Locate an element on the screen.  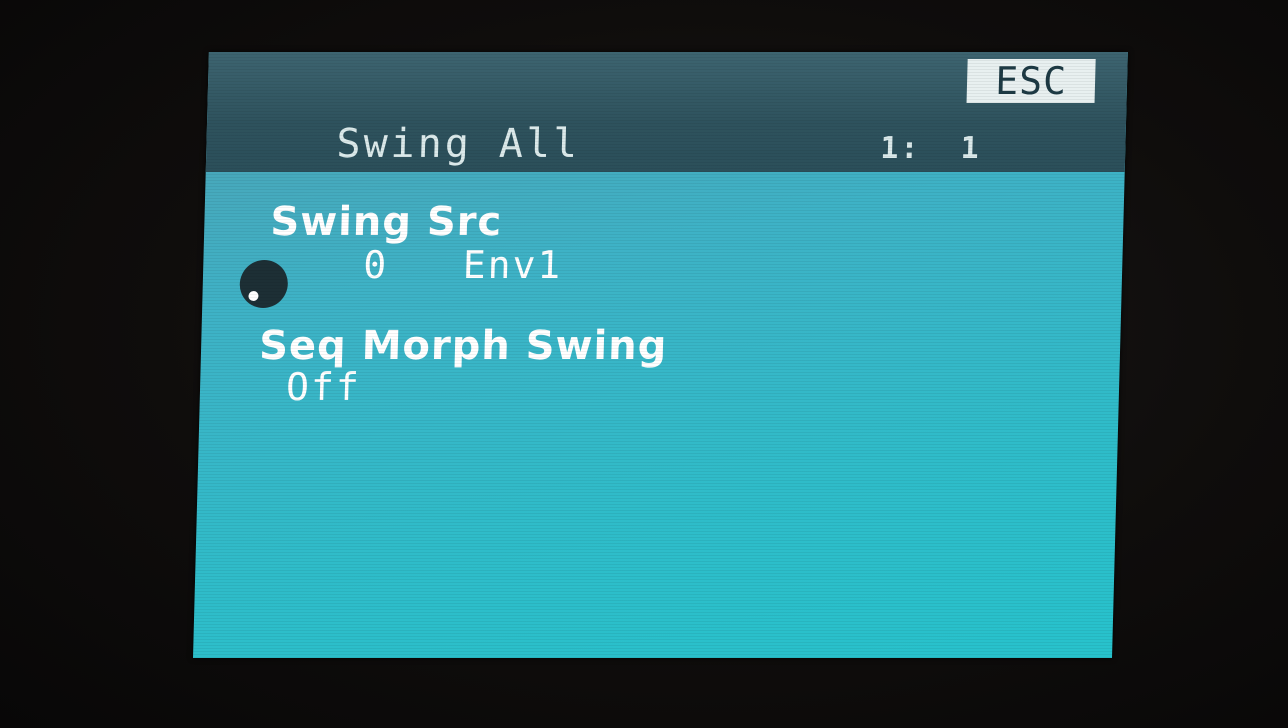
knob-indicator-dot is located at coordinates (253, 296).